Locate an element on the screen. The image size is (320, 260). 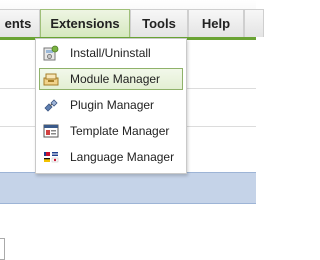
menu-item-label: Install/Uninstall is located at coordinates (110, 53).